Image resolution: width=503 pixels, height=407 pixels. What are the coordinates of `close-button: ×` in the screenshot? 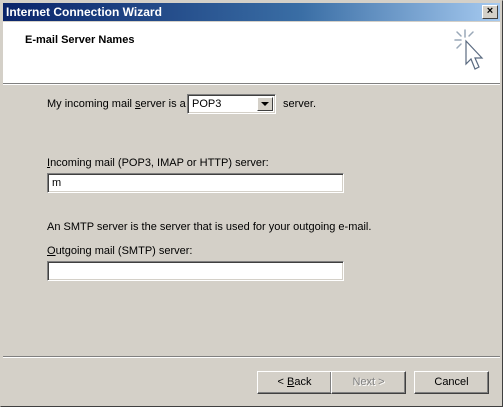 It's located at (490, 12).